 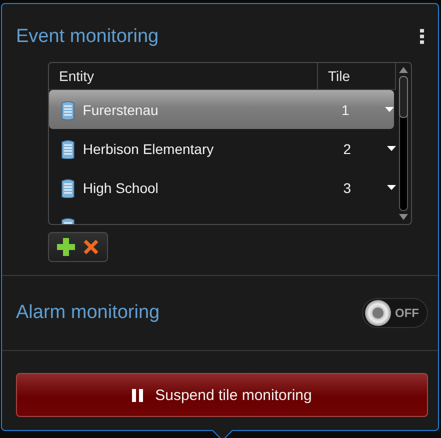 What do you see at coordinates (66, 247) in the screenshot?
I see `add-icon` at bounding box center [66, 247].